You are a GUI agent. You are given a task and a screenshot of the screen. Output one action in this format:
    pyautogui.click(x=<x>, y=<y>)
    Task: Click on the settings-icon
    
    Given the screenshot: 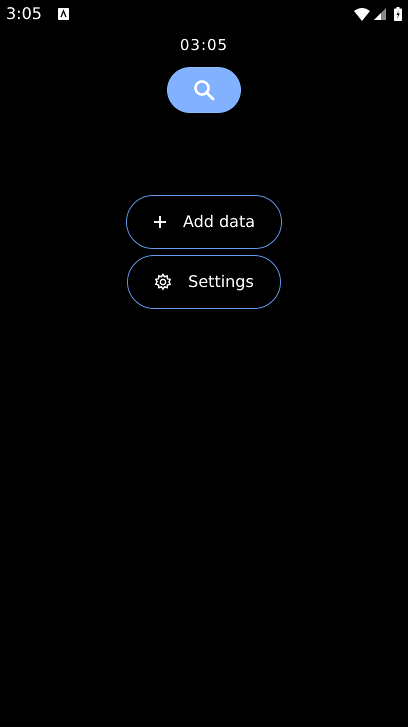 What is the action you would take?
    pyautogui.click(x=163, y=281)
    